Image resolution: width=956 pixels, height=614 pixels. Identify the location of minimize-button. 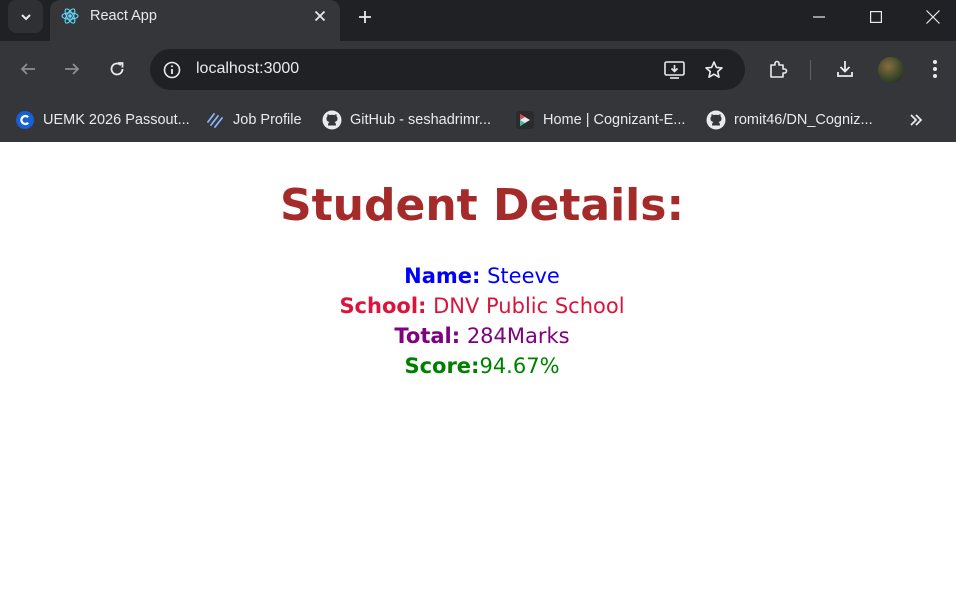
(819, 16).